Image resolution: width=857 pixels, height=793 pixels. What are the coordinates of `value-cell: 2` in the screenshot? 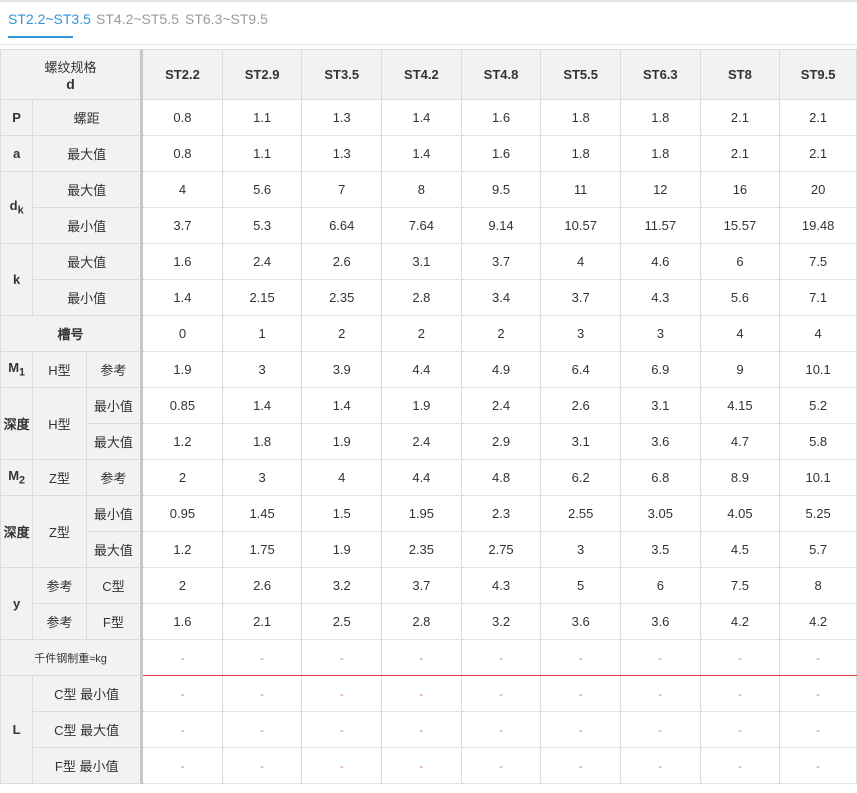 It's located at (501, 333).